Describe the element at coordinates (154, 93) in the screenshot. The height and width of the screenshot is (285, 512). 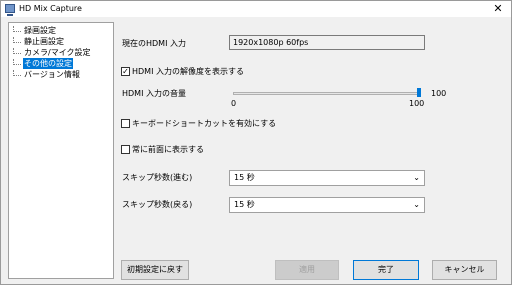
I see `volume-label: HDMI 入力の音量` at that location.